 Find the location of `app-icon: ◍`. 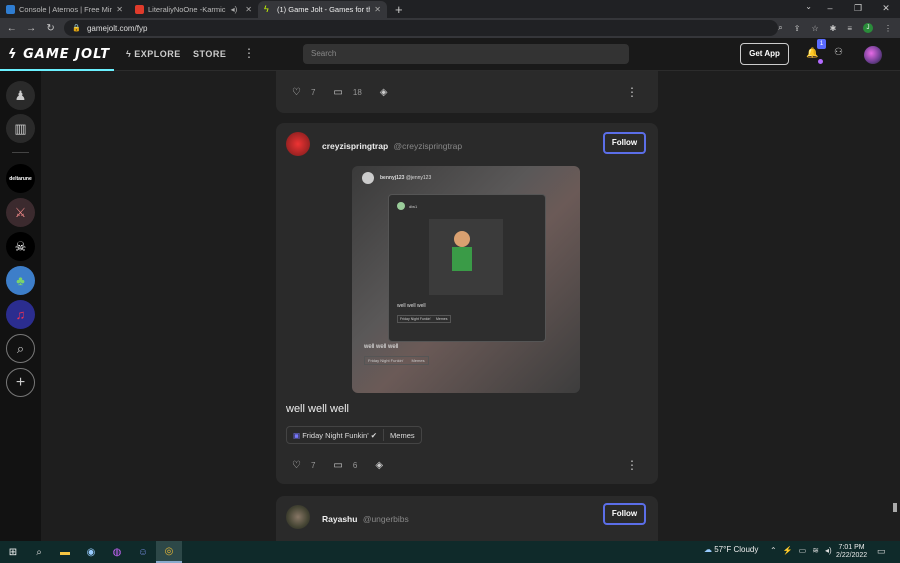

app-icon: ◍ is located at coordinates (117, 552).